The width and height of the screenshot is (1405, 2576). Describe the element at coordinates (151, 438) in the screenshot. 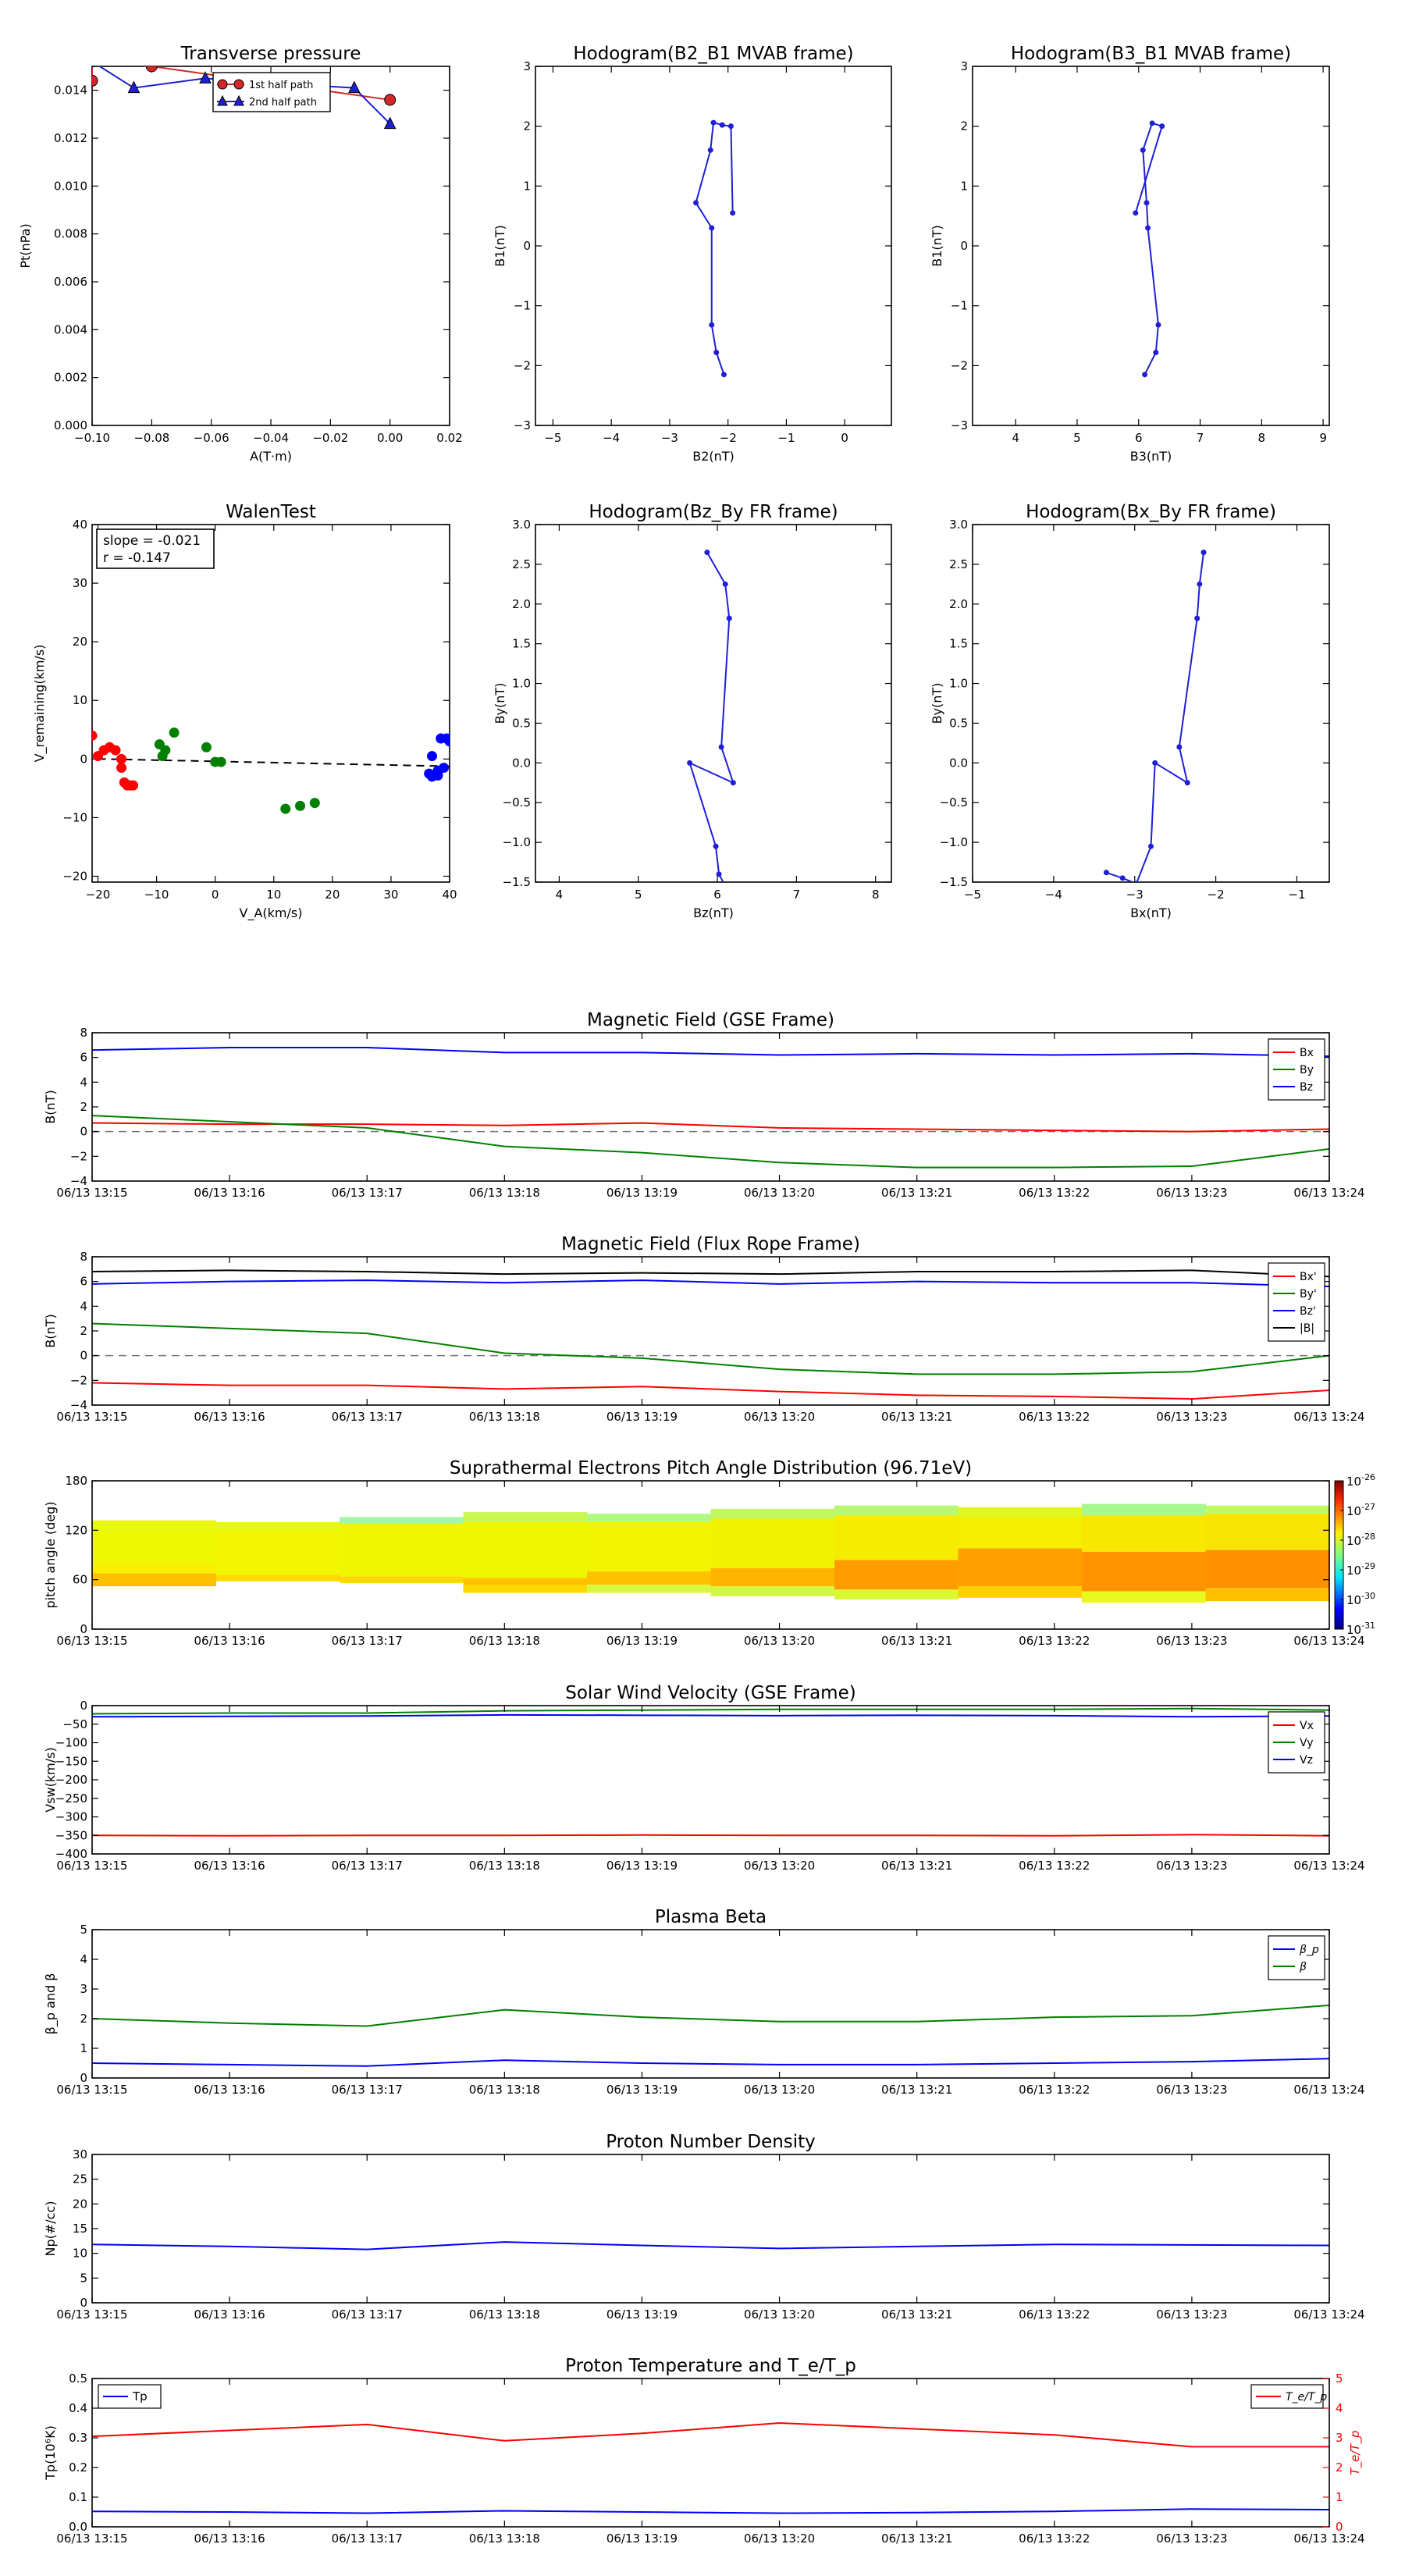

I see `x-tick-label: −0.08` at that location.